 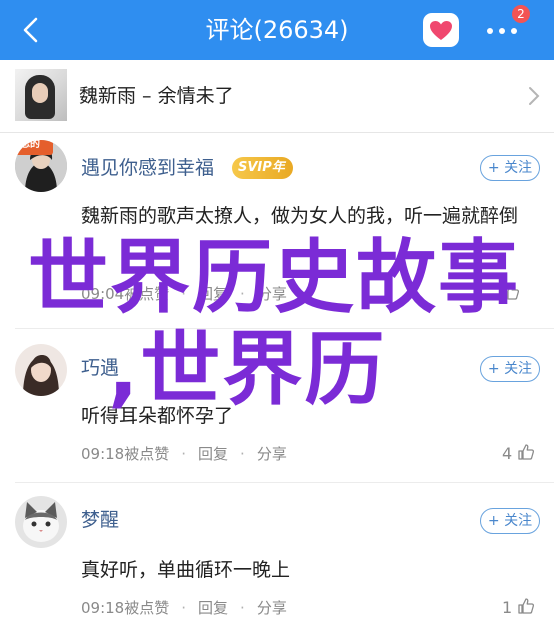 What do you see at coordinates (507, 607) in the screenshot?
I see `like-count: 1` at bounding box center [507, 607].